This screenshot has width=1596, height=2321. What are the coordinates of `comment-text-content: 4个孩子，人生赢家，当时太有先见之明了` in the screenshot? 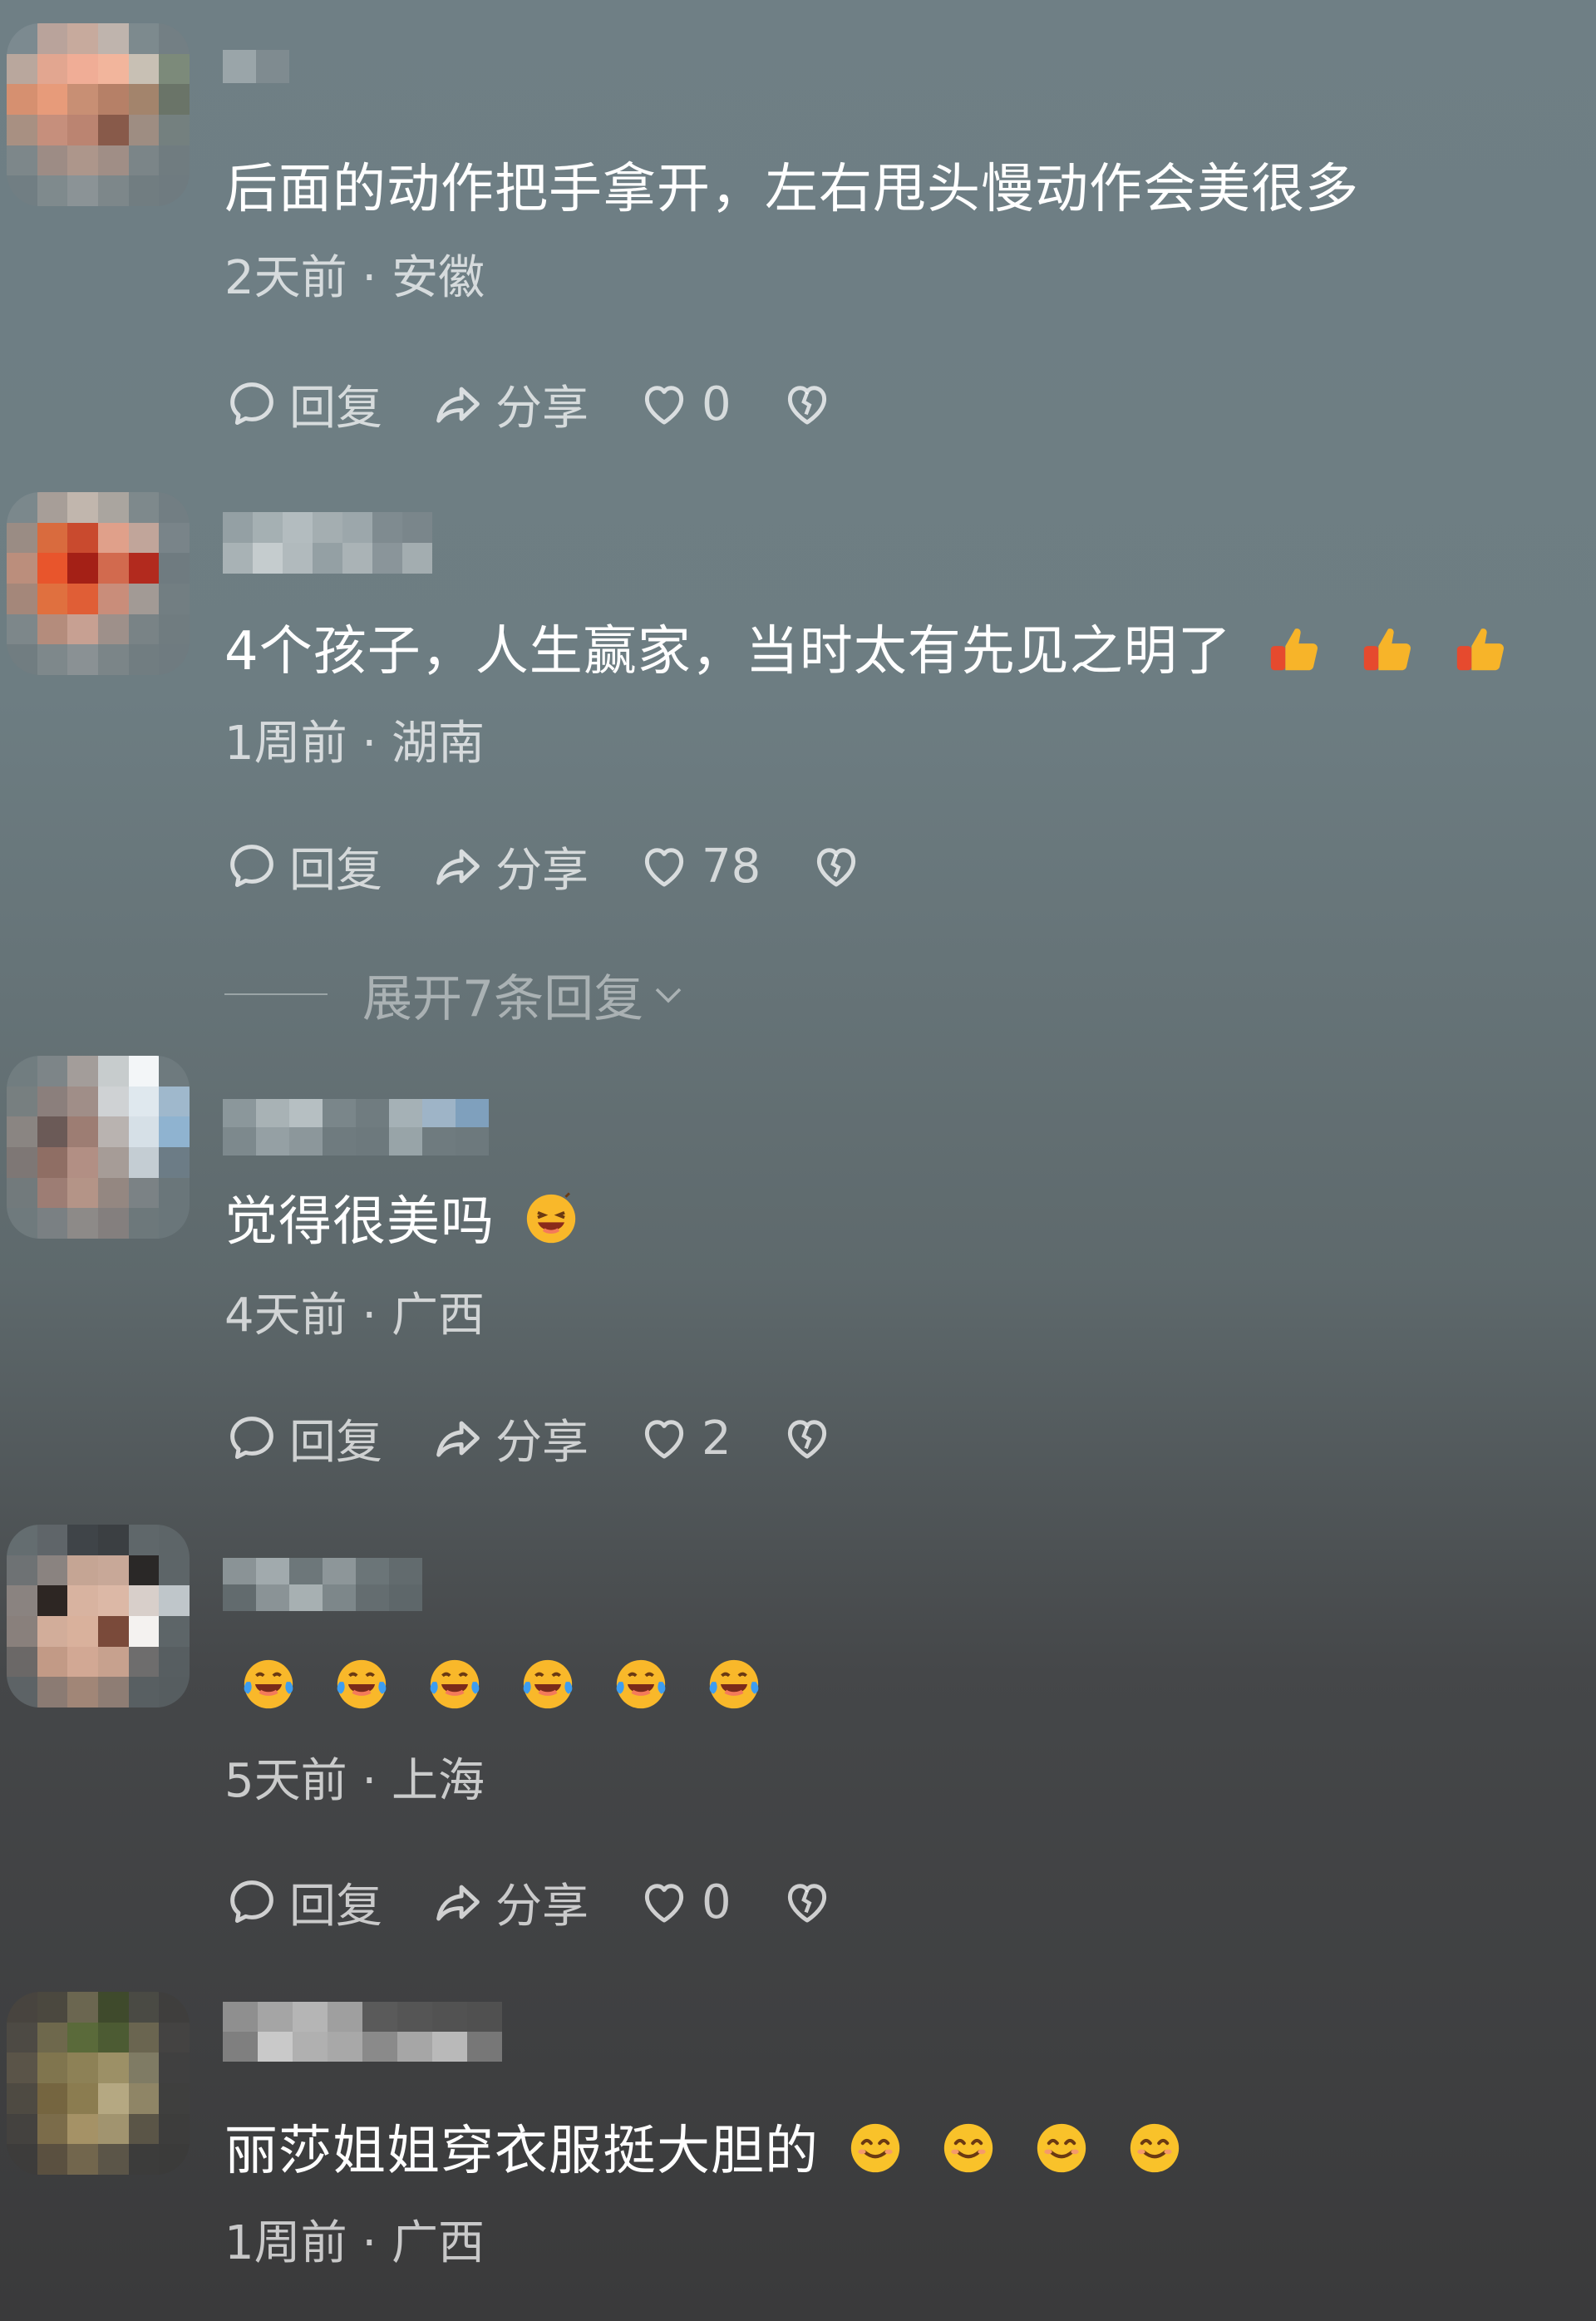 It's located at (728, 652).